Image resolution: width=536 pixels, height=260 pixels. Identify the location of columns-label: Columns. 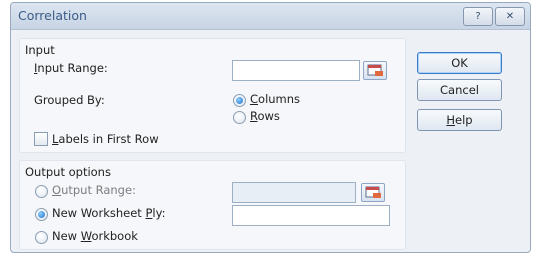
(275, 99).